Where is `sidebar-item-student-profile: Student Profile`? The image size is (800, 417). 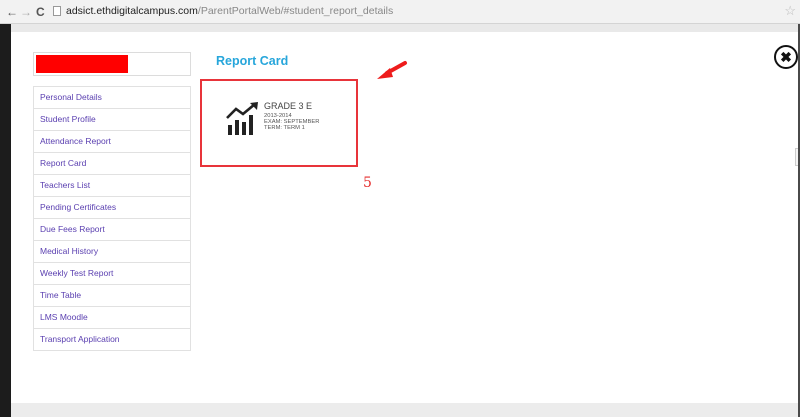
sidebar-item-student-profile: Student Profile is located at coordinates (112, 120).